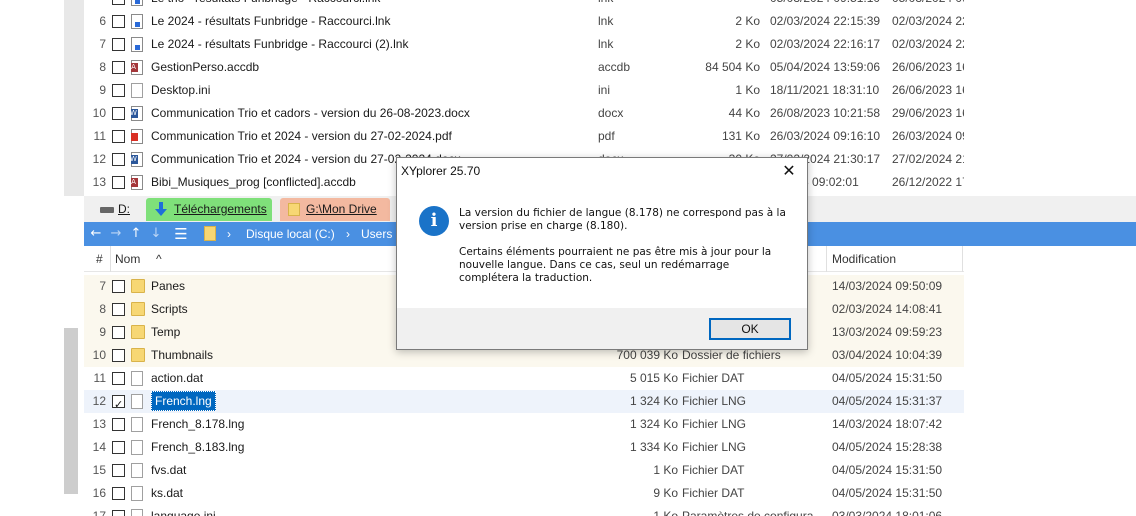  What do you see at coordinates (747, 90) in the screenshot?
I see `file-size: 1 Ko` at bounding box center [747, 90].